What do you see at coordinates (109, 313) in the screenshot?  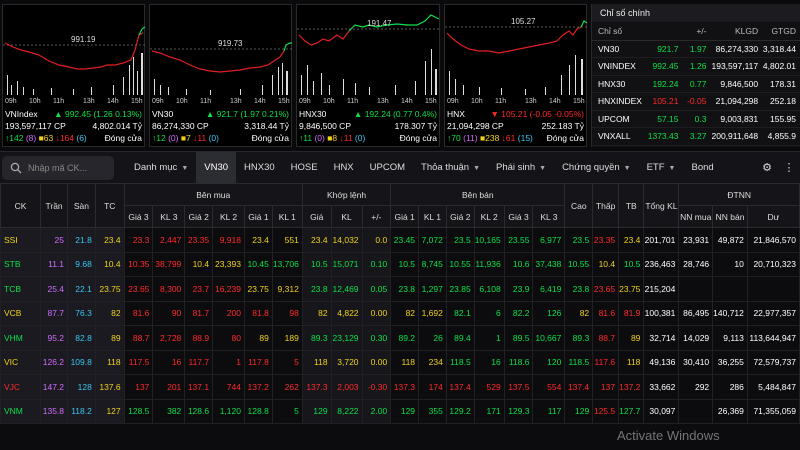 I see `reference-price: 82` at bounding box center [109, 313].